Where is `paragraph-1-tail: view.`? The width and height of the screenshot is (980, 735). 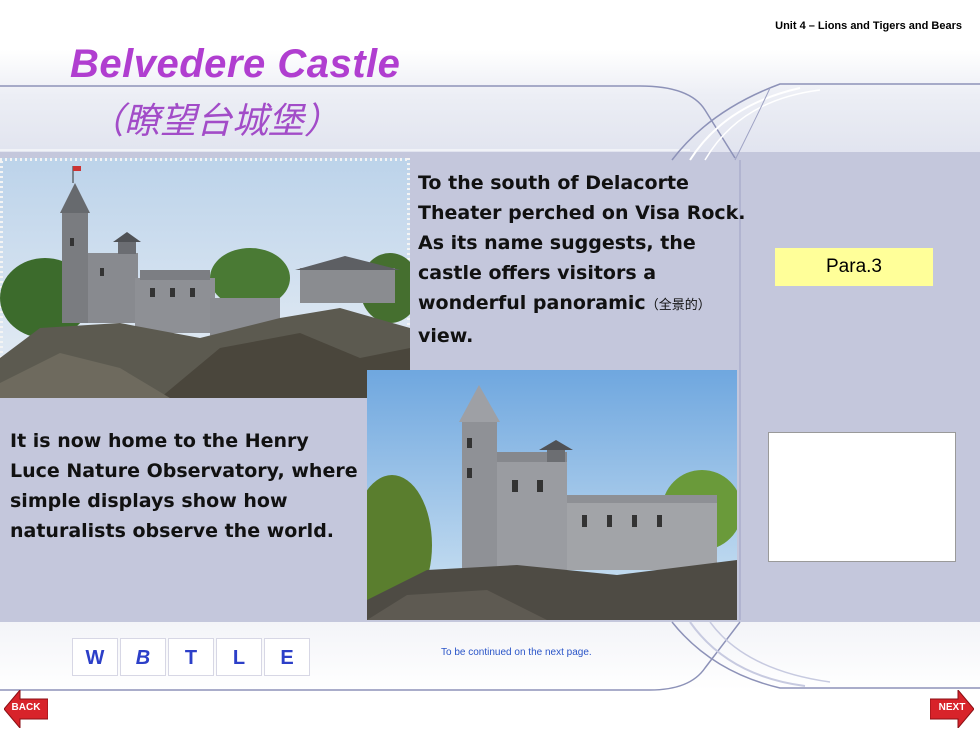 paragraph-1-tail: view. is located at coordinates (446, 336).